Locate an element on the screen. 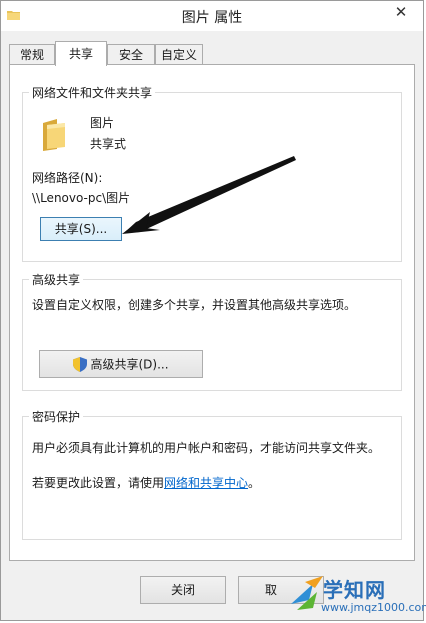 This screenshot has height=623, width=426. watermark-url: www.jmqz1000.com is located at coordinates (373, 607).